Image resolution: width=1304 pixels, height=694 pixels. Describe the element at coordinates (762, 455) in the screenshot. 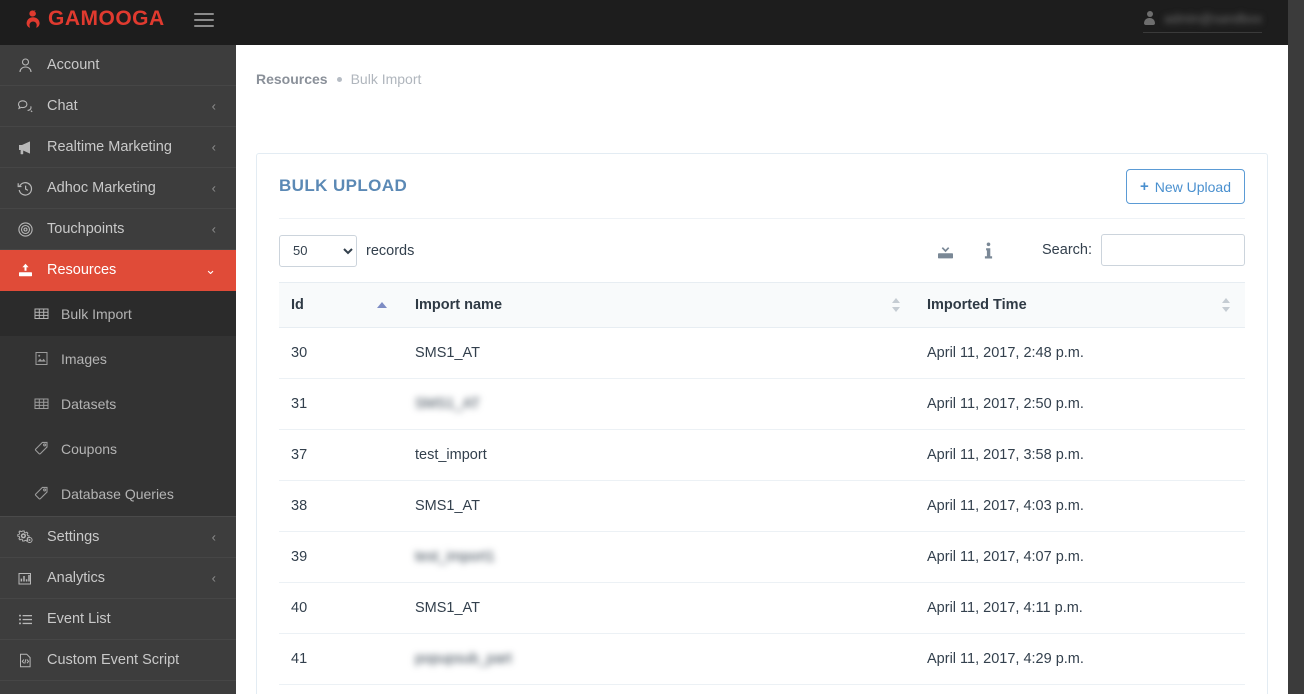

I see `table-row: 37 test_import April 11, 2017, 3:58 p.m.` at that location.